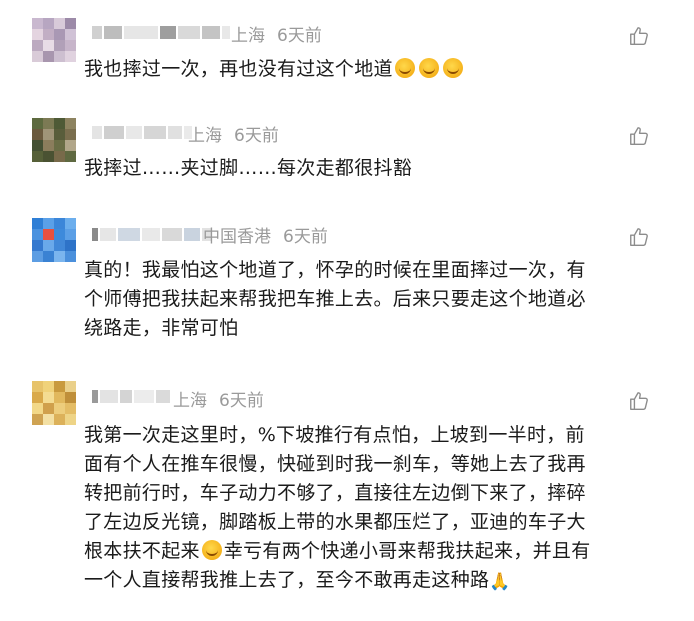 Image resolution: width=694 pixels, height=621 pixels. I want to click on praying-hands-emoji: 🙏, so click(500, 582).